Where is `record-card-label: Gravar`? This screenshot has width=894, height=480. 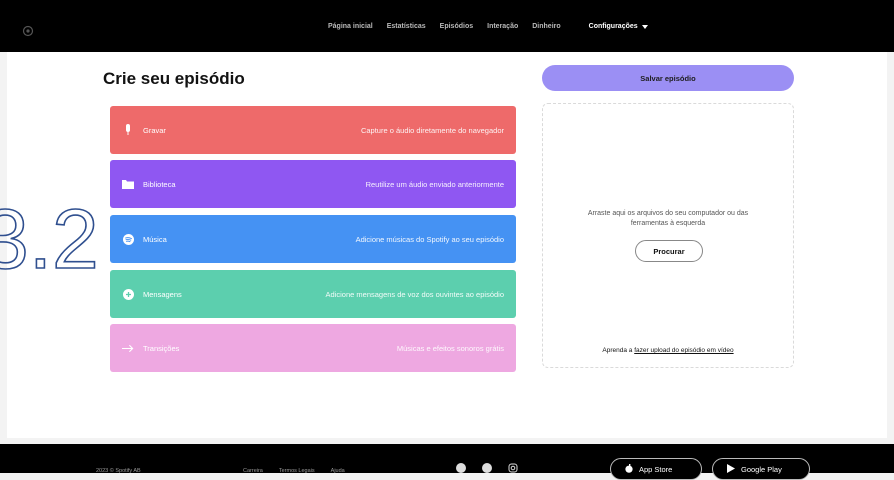 record-card-label: Gravar is located at coordinates (154, 130).